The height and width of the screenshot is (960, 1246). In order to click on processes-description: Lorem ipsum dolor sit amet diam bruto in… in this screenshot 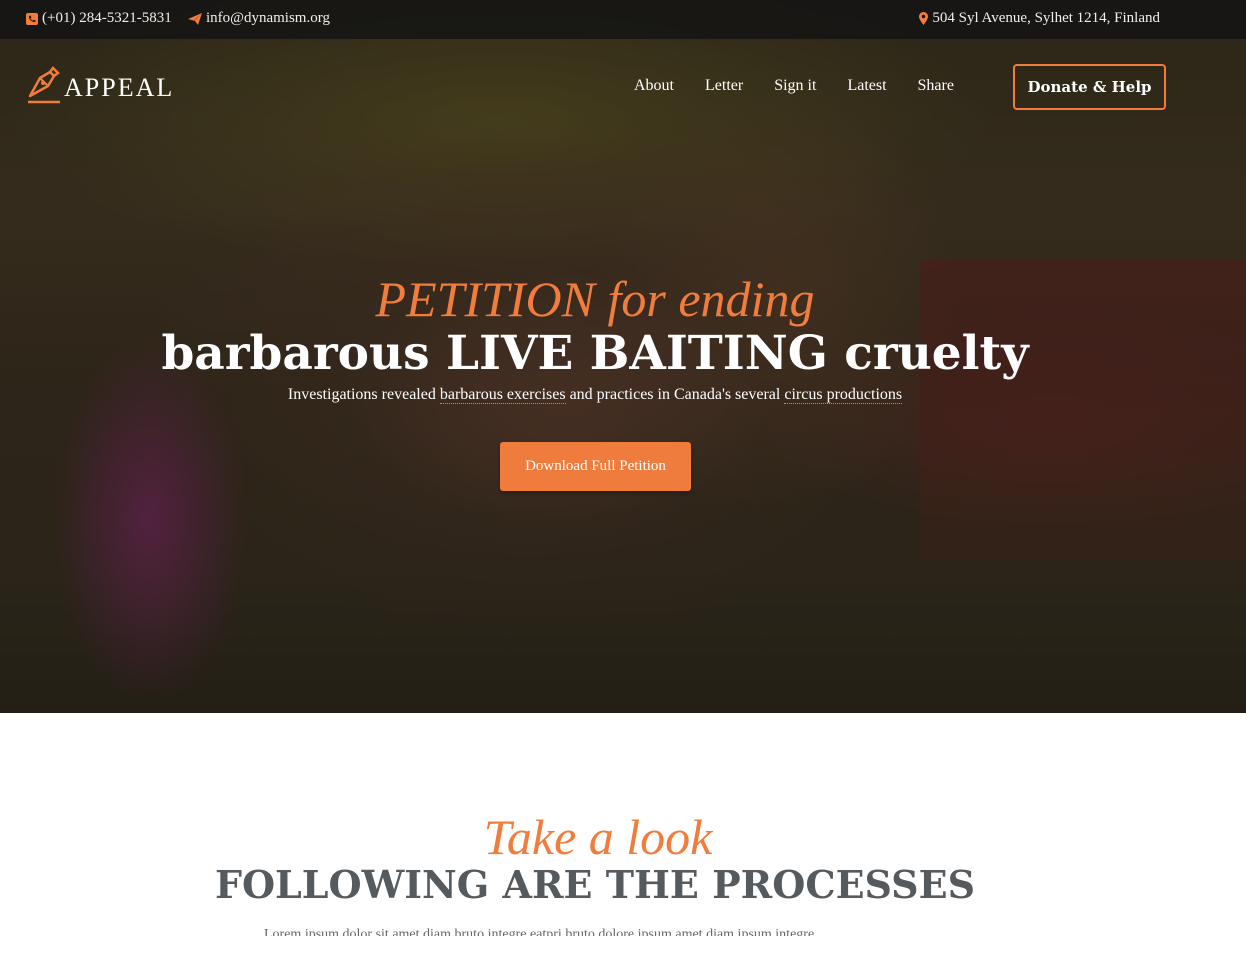, I will do `click(539, 931)`.